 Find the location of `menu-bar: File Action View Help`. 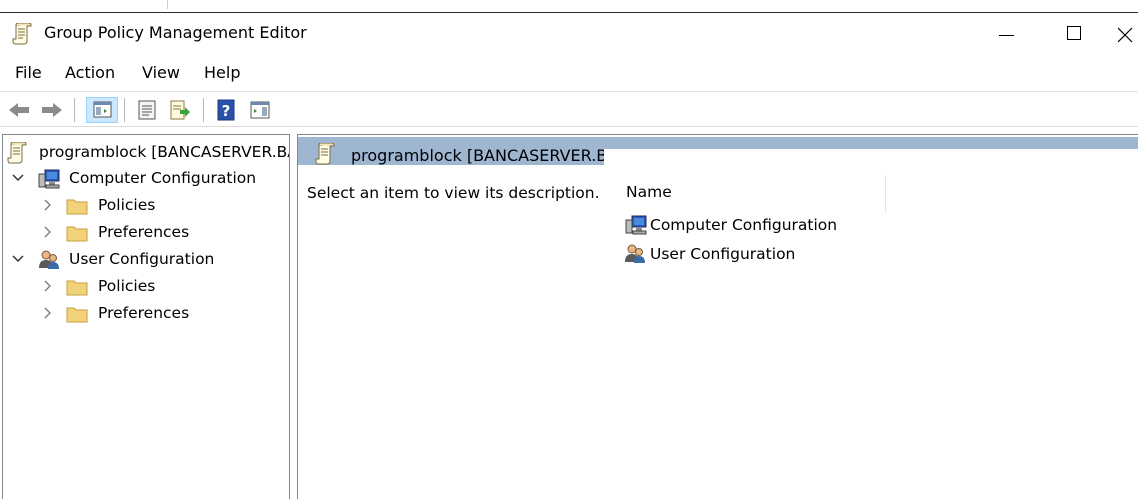

menu-bar: File Action View Help is located at coordinates (569, 73).